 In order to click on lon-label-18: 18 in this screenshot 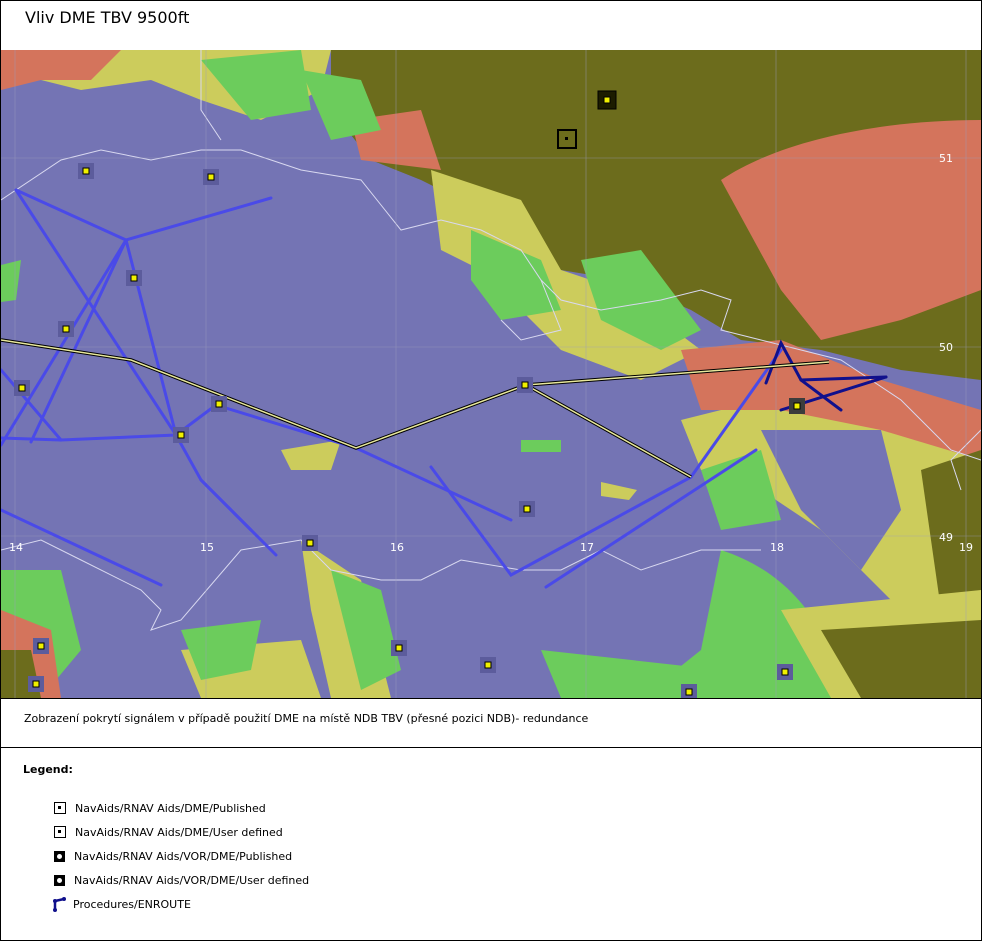, I will do `click(777, 547)`.